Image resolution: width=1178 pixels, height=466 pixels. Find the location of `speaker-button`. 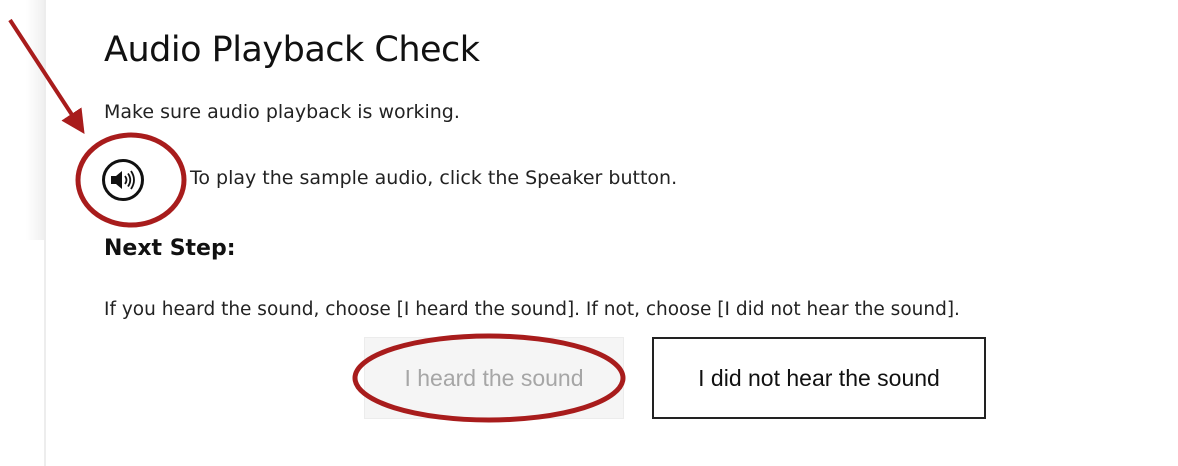

speaker-button is located at coordinates (123, 180).